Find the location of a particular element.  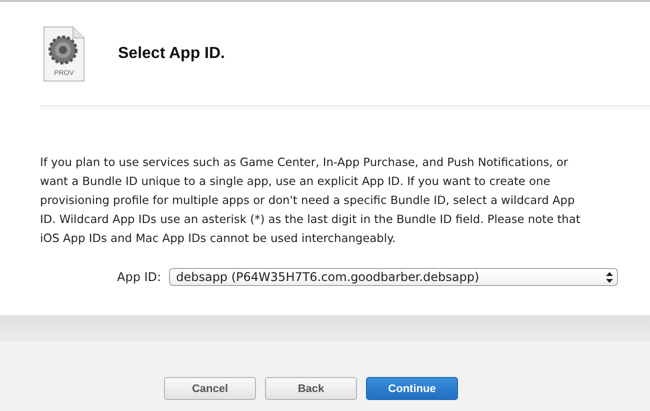

updown-arrows-icon is located at coordinates (609, 277).